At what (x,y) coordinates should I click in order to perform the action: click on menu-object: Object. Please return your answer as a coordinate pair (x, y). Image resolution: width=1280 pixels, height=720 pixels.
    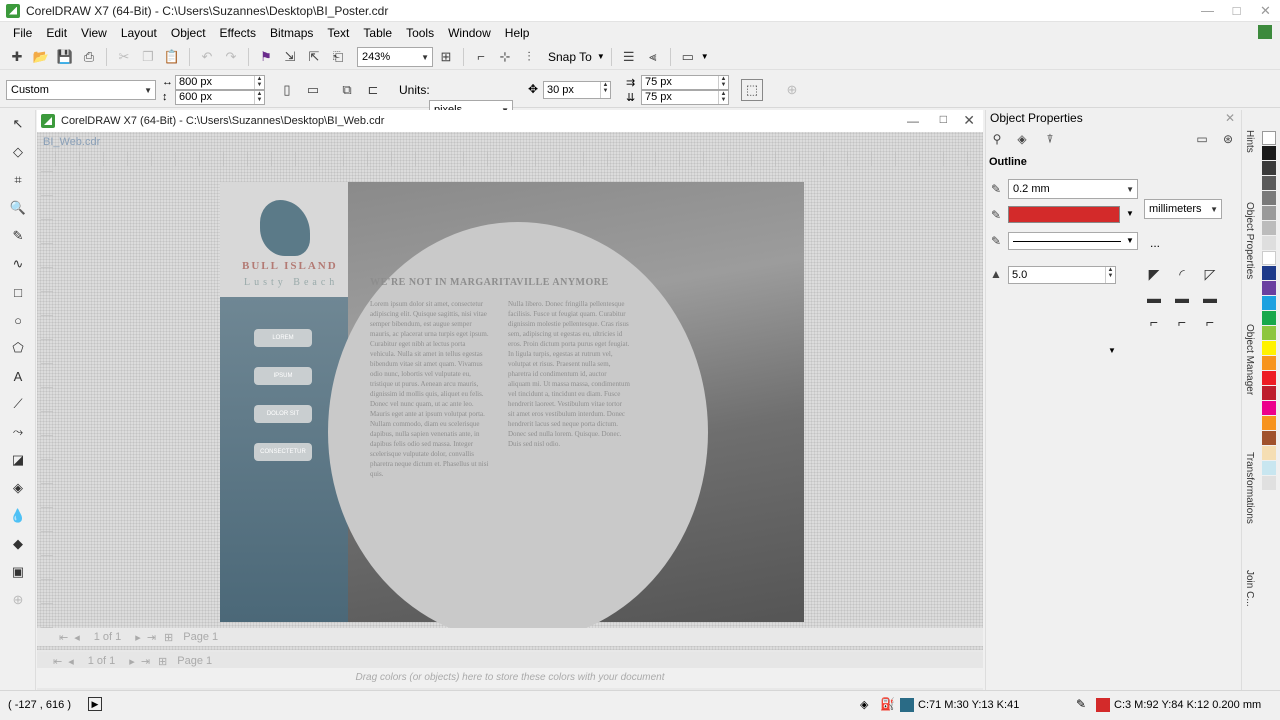
    Looking at the image, I should click on (188, 33).